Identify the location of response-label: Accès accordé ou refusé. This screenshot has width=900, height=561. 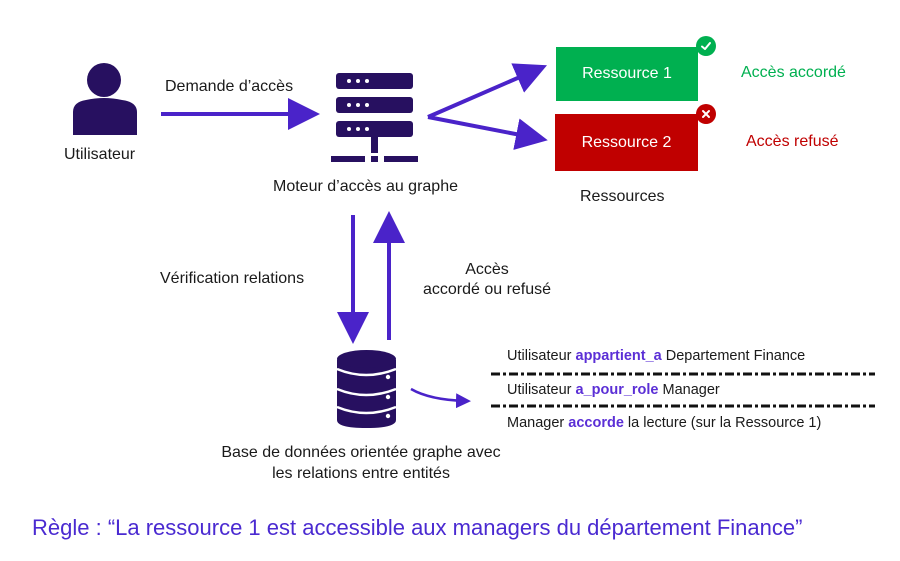
(487, 280).